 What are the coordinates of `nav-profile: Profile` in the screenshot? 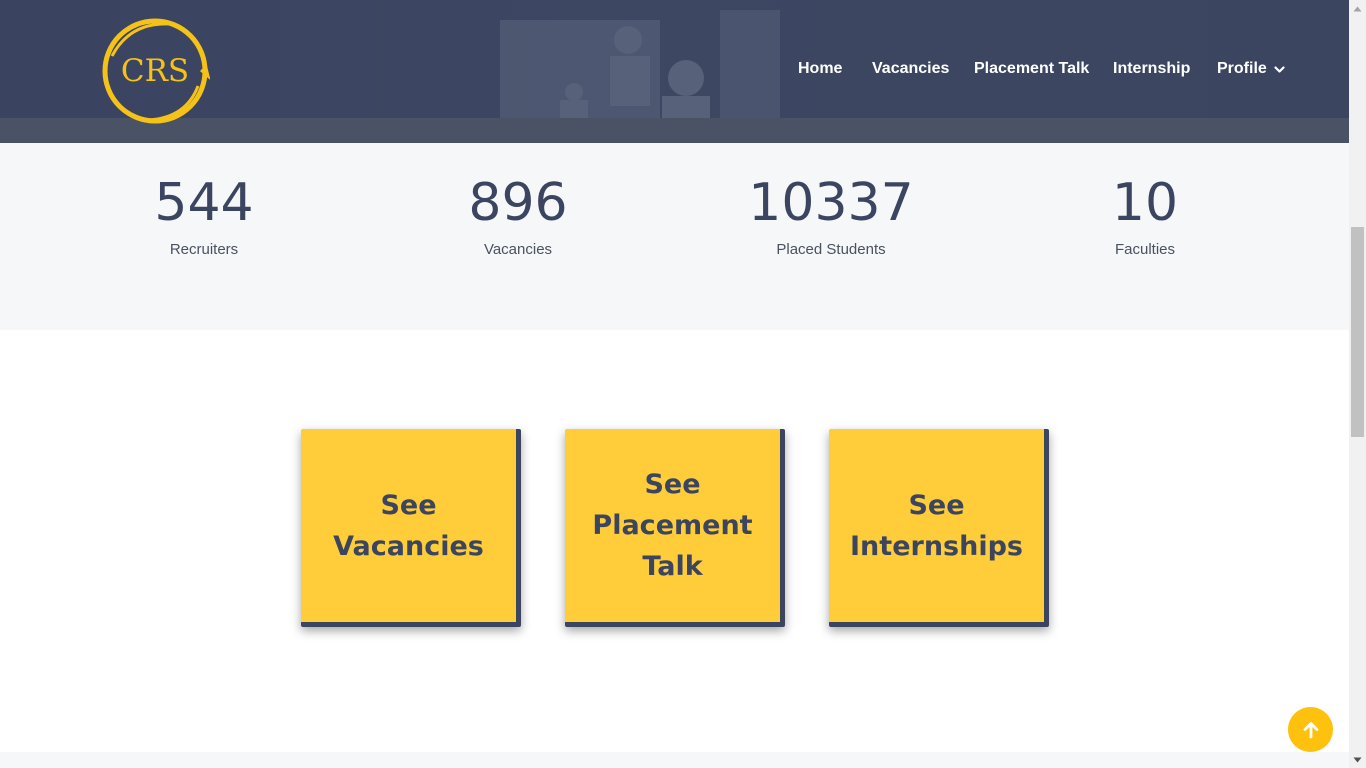 It's located at (1251, 69).